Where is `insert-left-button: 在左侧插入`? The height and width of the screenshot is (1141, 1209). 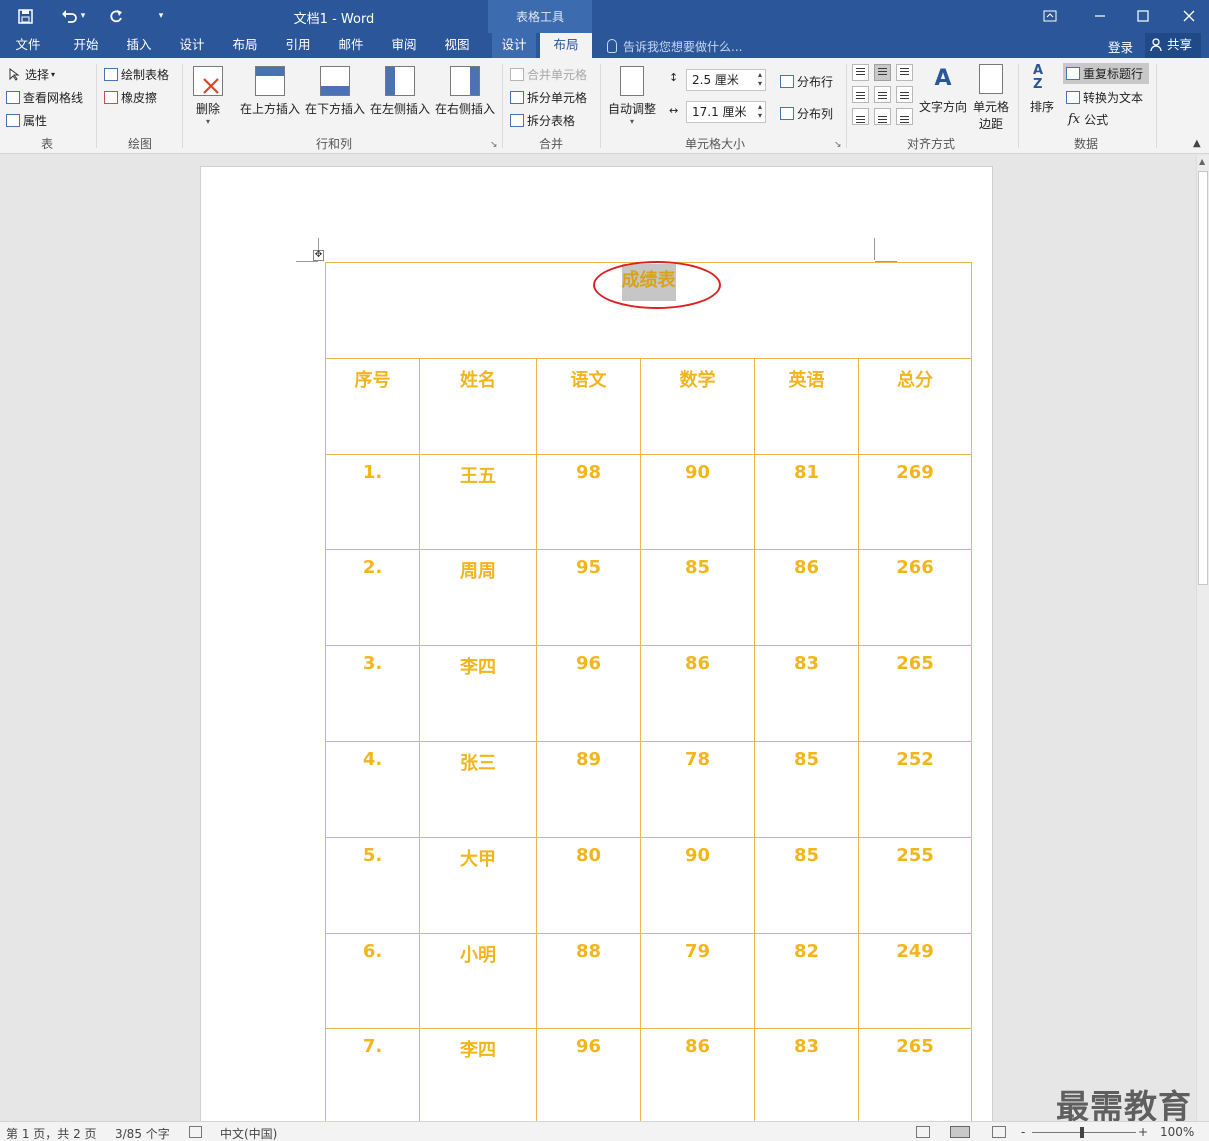
insert-left-button: 在左侧插入 is located at coordinates (400, 91).